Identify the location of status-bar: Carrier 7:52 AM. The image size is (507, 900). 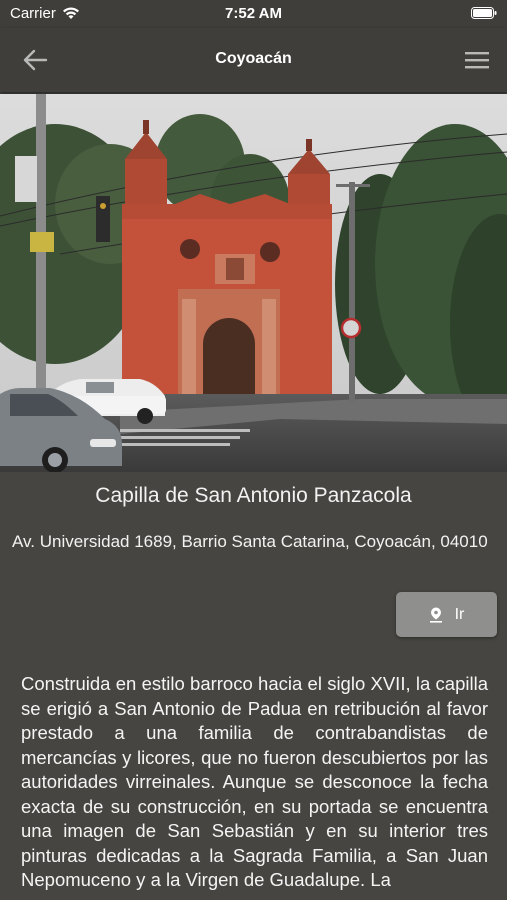
(253, 14).